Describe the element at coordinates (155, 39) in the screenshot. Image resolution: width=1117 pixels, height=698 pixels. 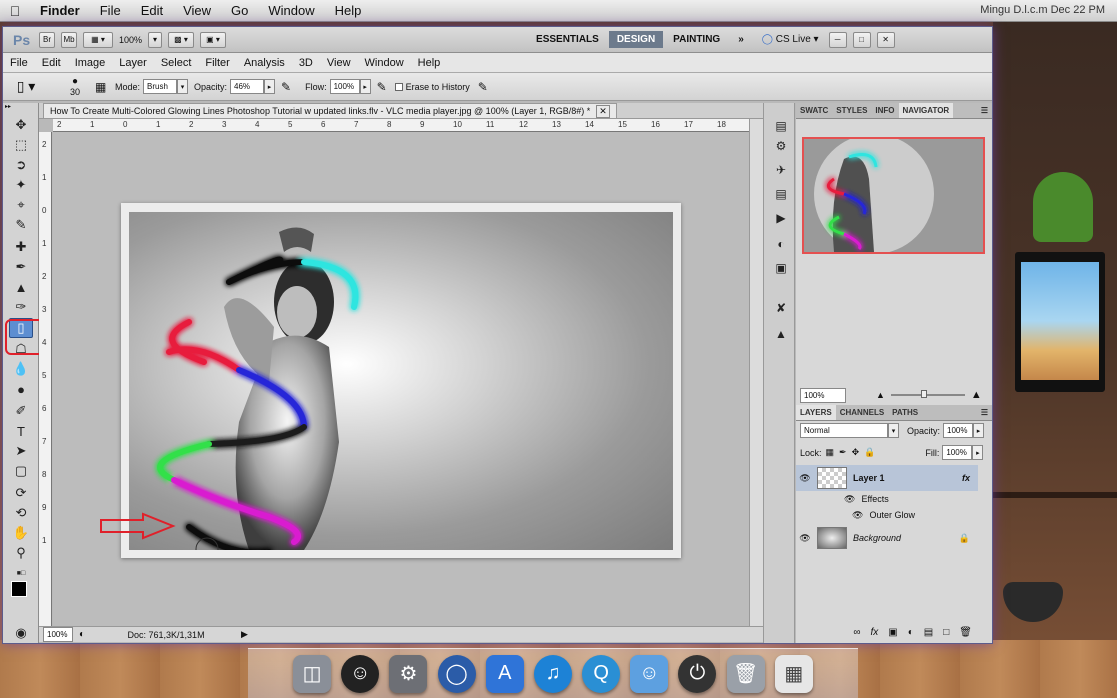
I see `zoom-dropdown-icon: ▾` at that location.